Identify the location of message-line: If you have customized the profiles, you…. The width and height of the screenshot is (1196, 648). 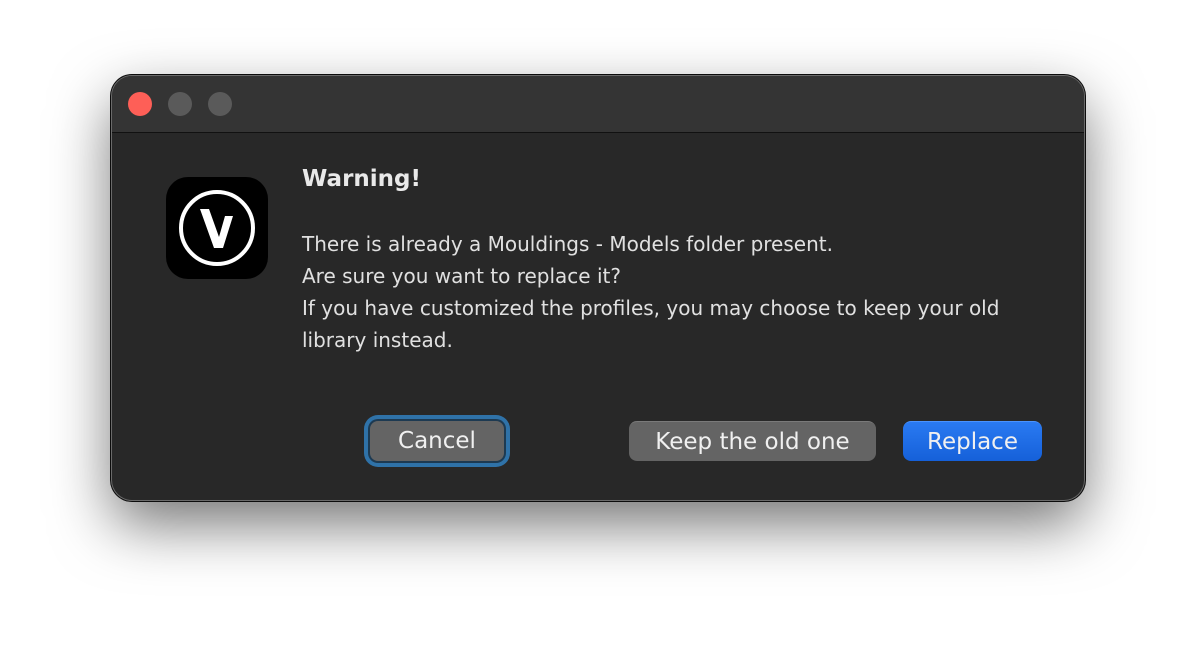
(651, 308).